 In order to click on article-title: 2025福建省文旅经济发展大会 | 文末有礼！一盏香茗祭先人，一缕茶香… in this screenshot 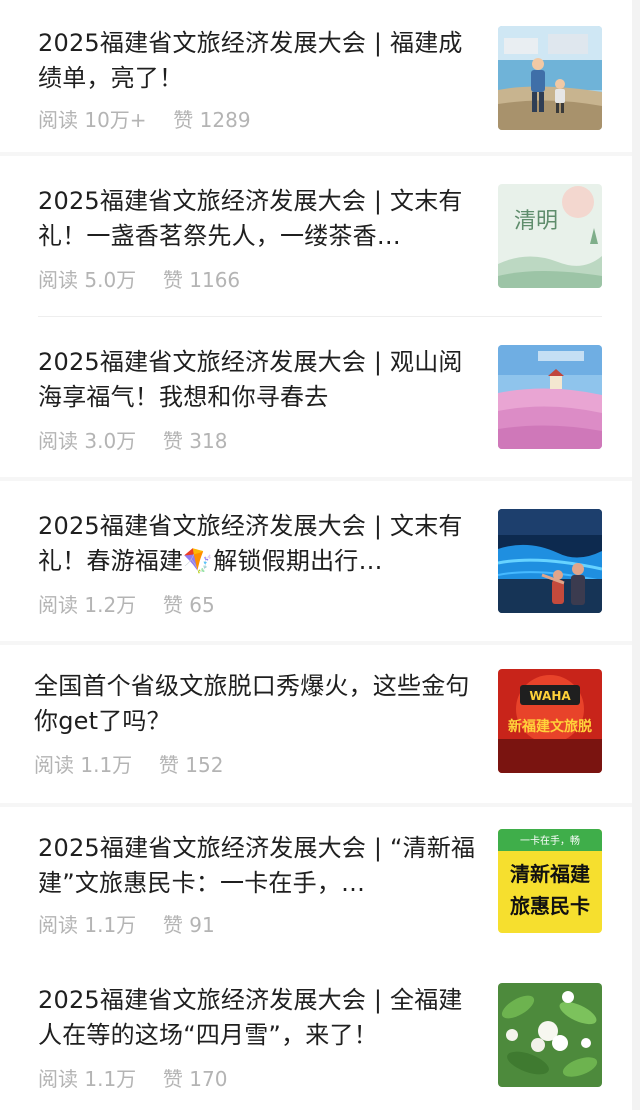, I will do `click(258, 219)`.